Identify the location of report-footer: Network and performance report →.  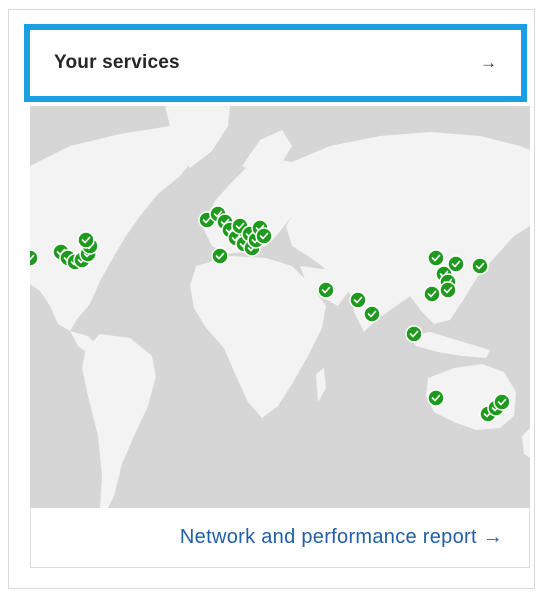
(280, 538).